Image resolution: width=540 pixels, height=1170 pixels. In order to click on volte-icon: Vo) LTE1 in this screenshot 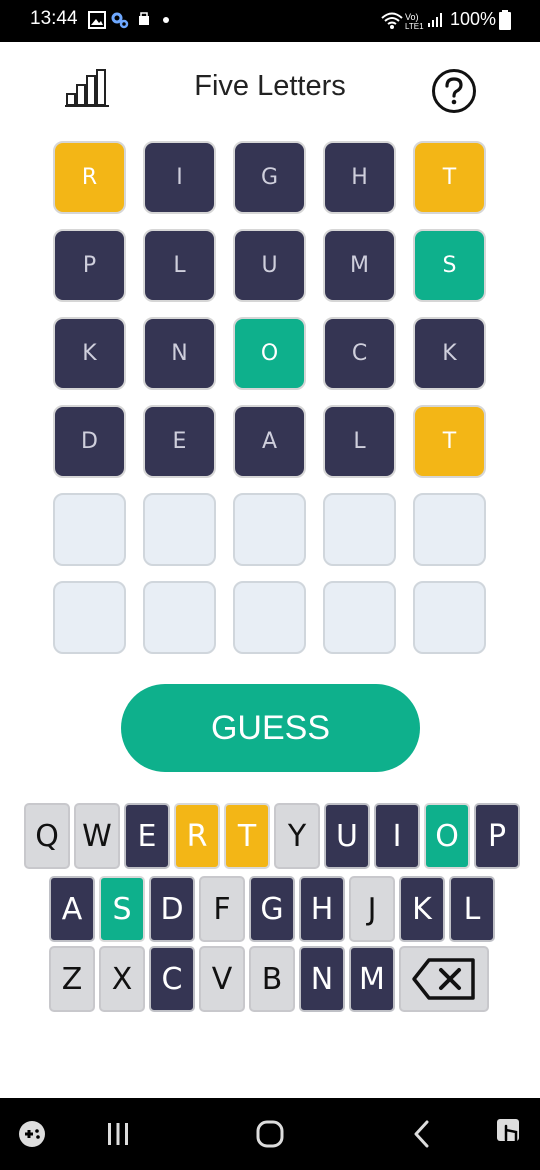, I will do `click(414, 21)`.